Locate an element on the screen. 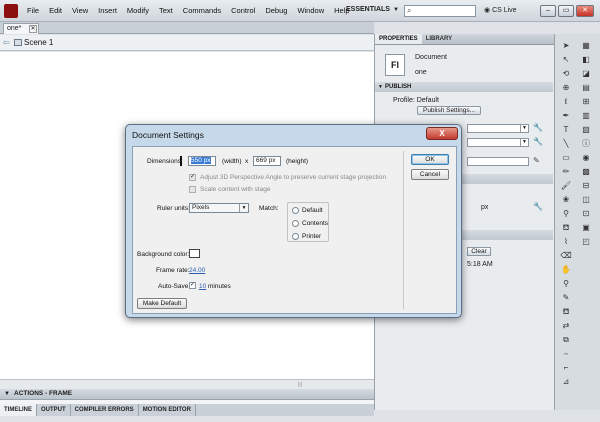  panel-icon: ◫ is located at coordinates (586, 200).